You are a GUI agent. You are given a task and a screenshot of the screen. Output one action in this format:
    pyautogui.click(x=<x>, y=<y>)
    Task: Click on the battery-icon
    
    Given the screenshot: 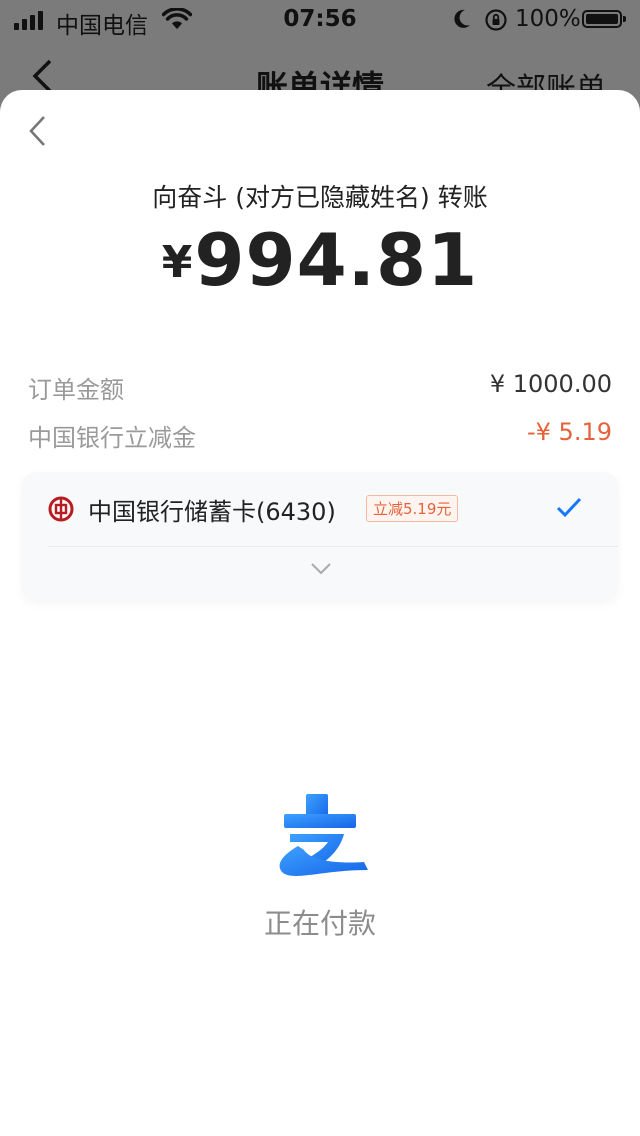 What is the action you would take?
    pyautogui.click(x=604, y=19)
    